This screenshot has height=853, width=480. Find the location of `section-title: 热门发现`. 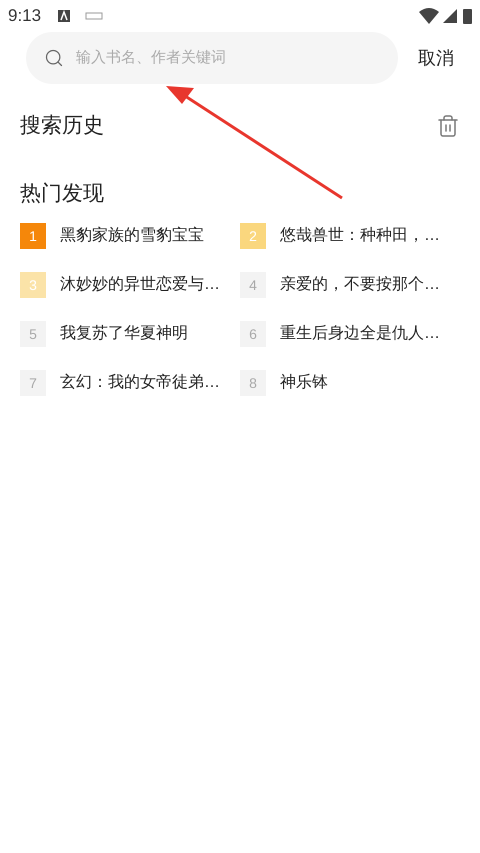

section-title: 热门发现 is located at coordinates (62, 193).